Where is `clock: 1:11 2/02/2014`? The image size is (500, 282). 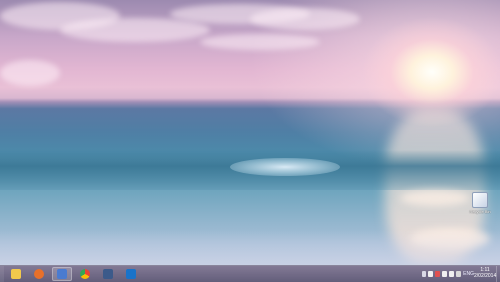 clock: 1:11 2/02/2014 is located at coordinates (485, 273).